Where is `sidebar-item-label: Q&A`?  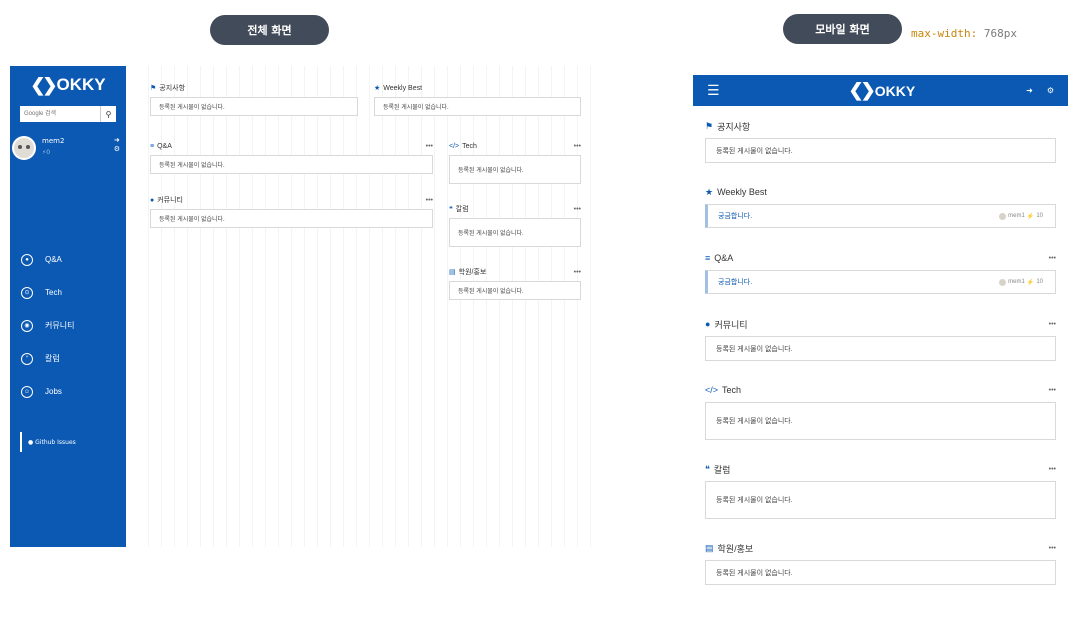 sidebar-item-label: Q&A is located at coordinates (53, 259).